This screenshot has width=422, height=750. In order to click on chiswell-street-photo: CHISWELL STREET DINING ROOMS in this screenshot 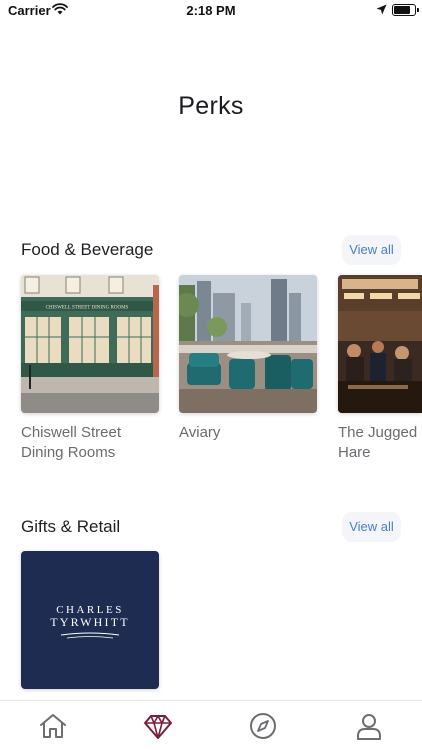, I will do `click(90, 344)`.